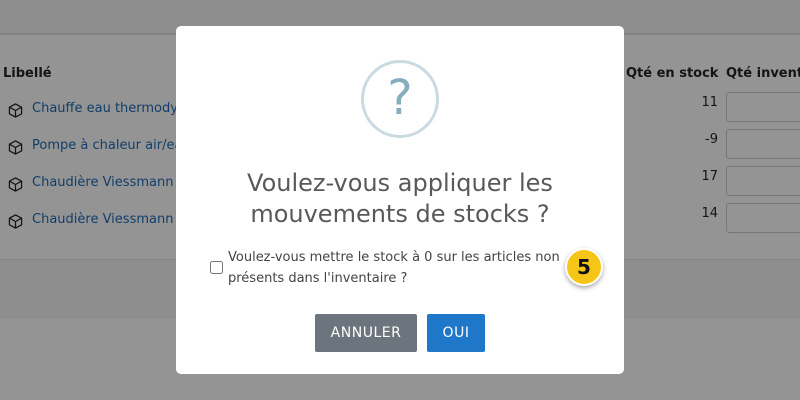 The width and height of the screenshot is (800, 400). I want to click on confirm-button: OUI, so click(456, 333).